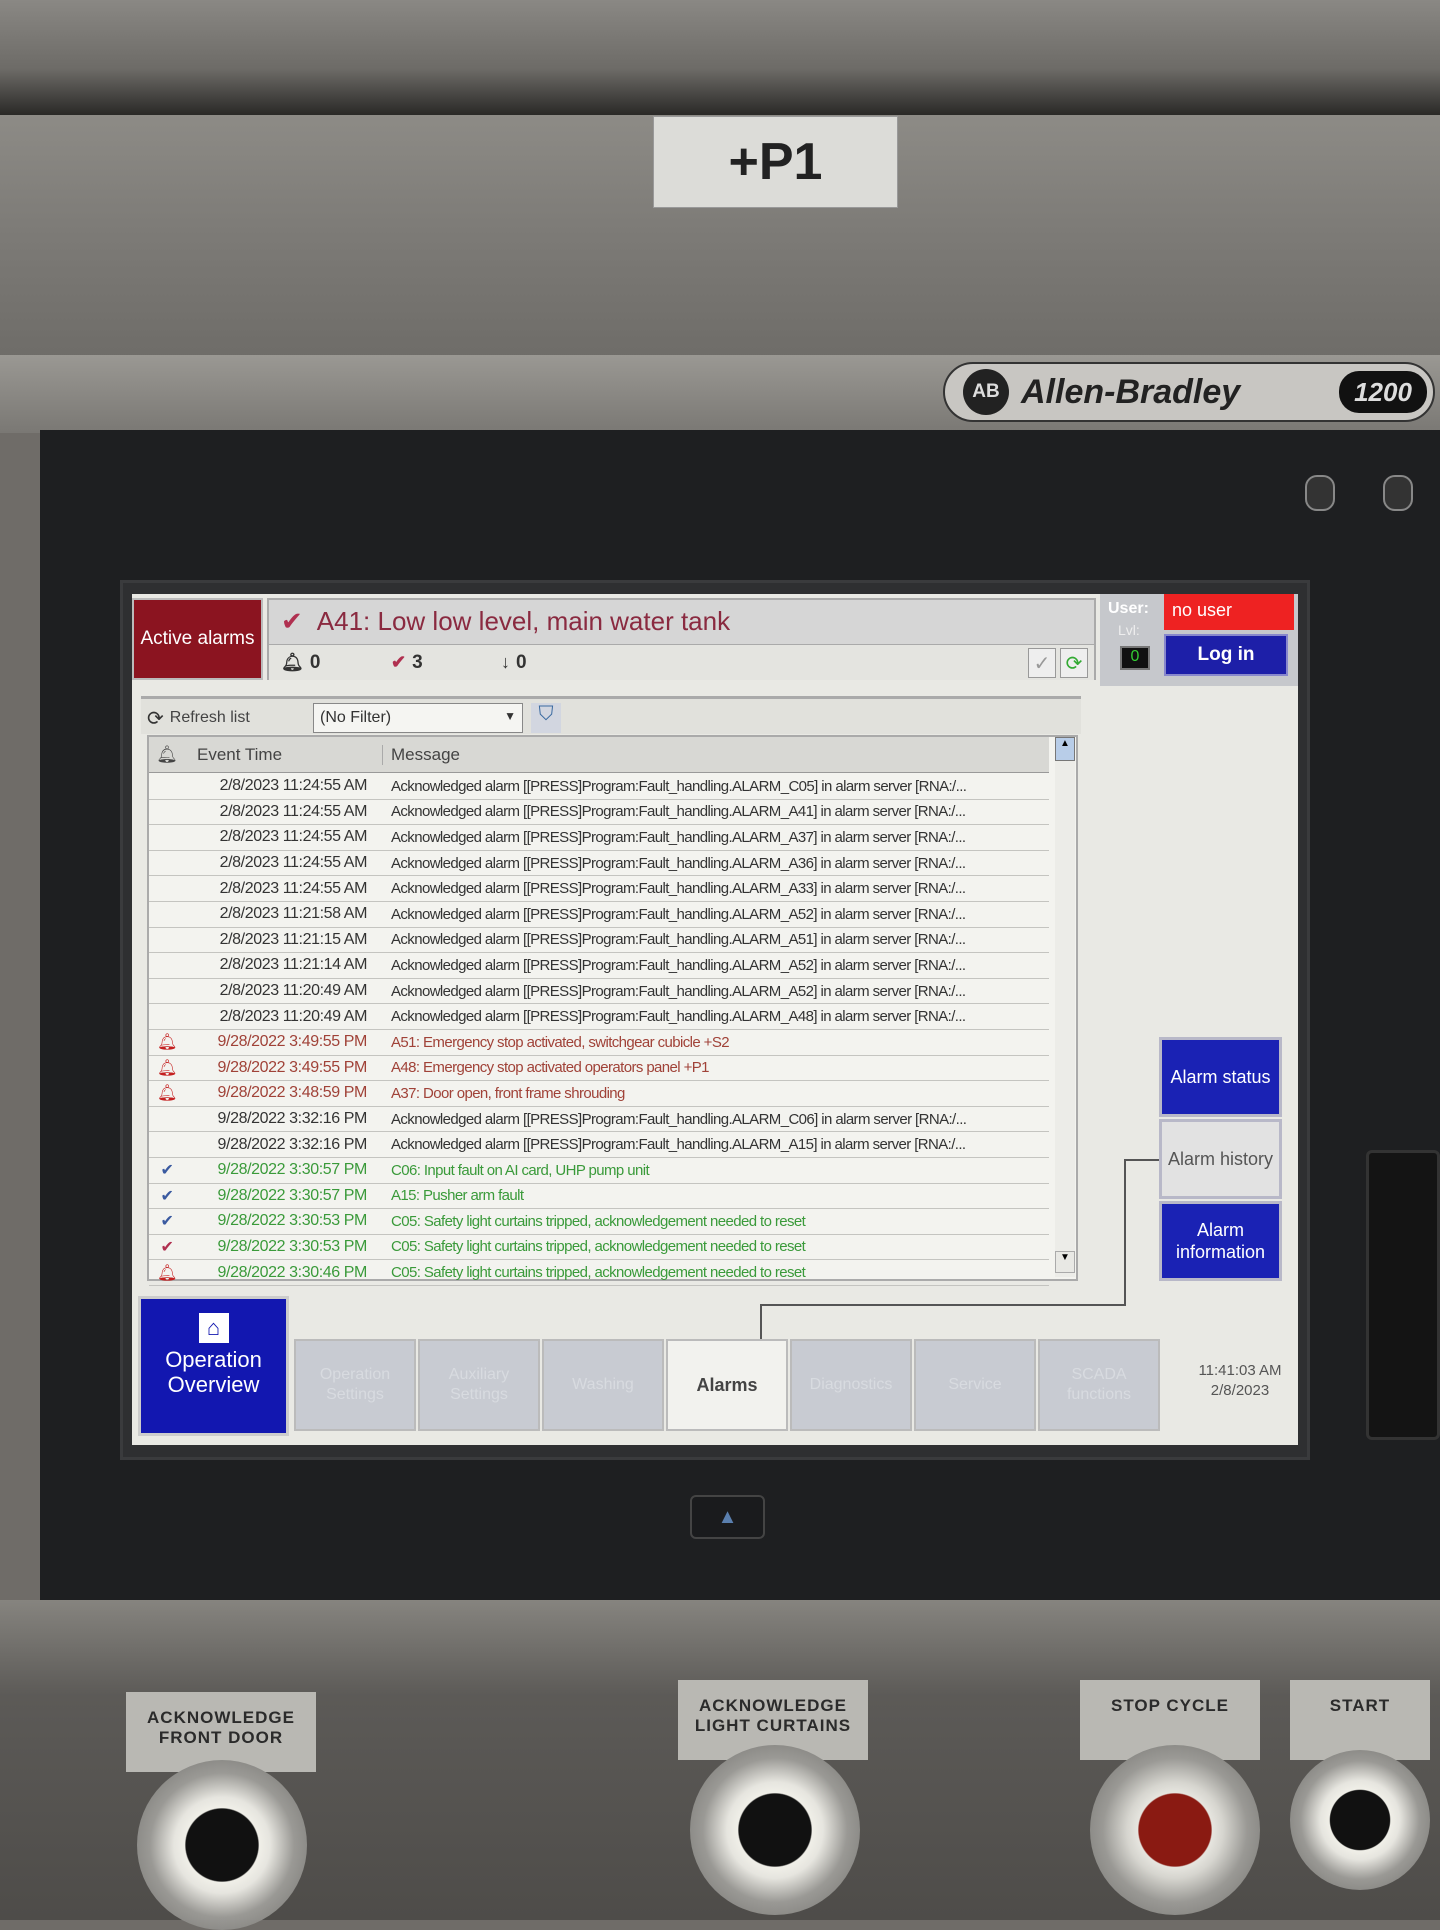 The width and height of the screenshot is (1440, 1930). Describe the element at coordinates (1099, 1385) in the screenshot. I see `tab-scada-functions: SCADA functions` at that location.